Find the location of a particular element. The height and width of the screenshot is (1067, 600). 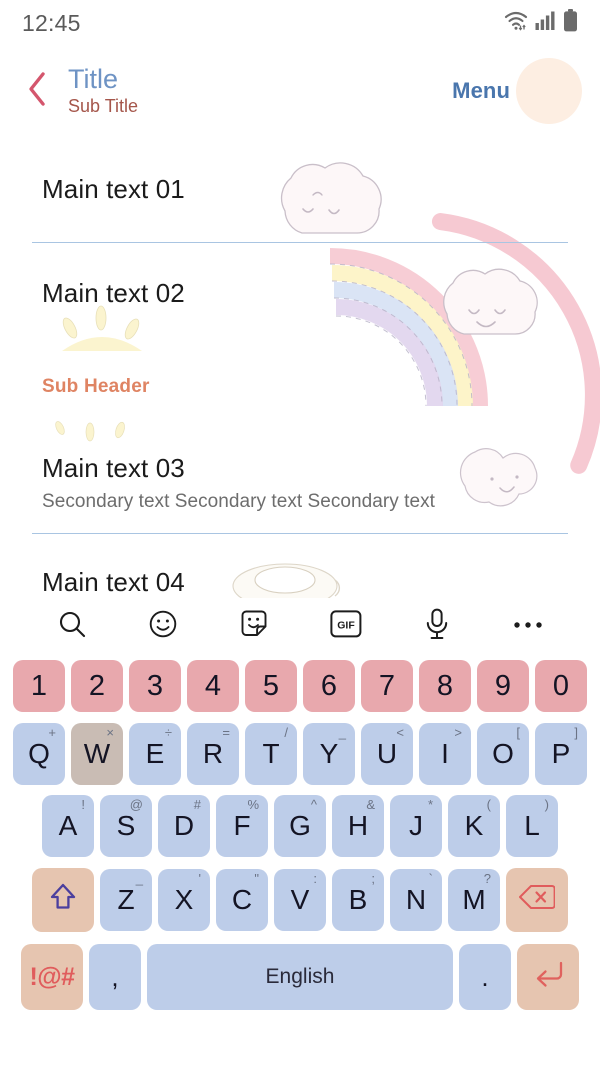

key-x: ' X is located at coordinates (184, 900).